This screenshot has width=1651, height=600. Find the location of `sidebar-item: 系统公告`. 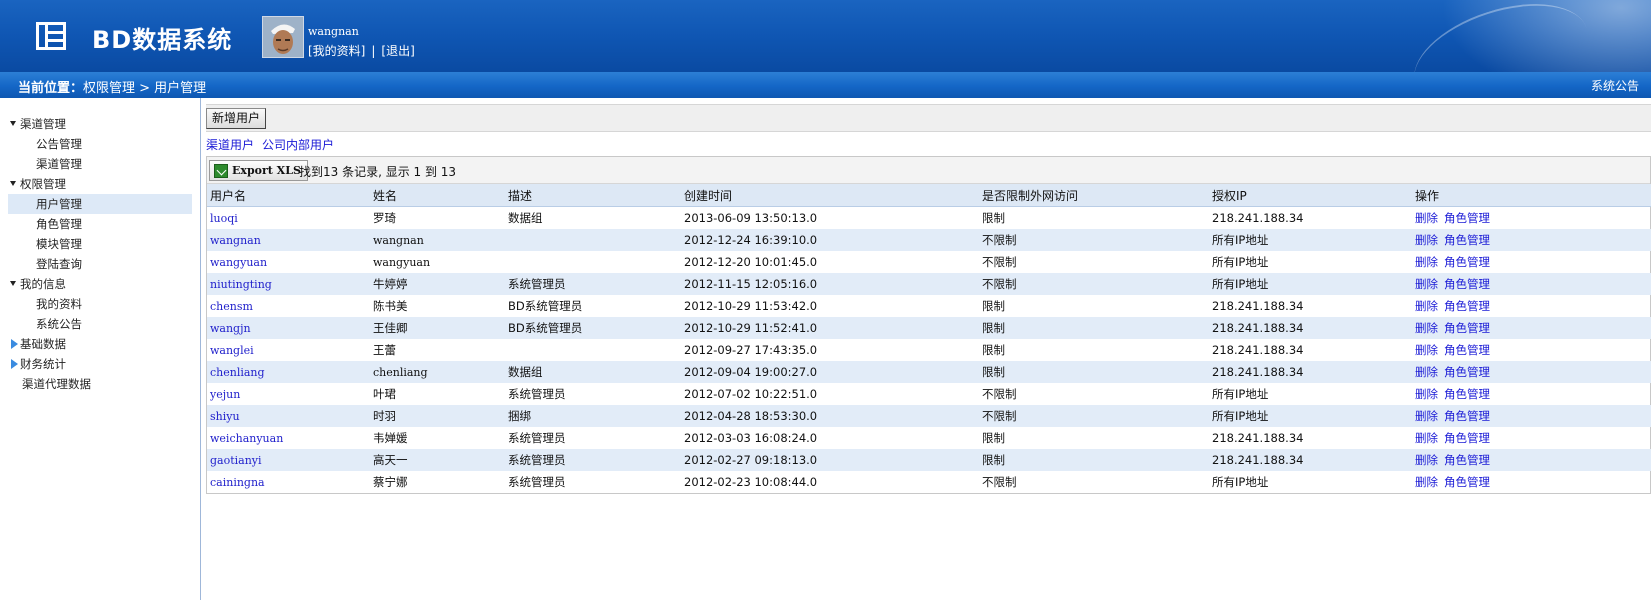

sidebar-item: 系统公告 is located at coordinates (100, 324).